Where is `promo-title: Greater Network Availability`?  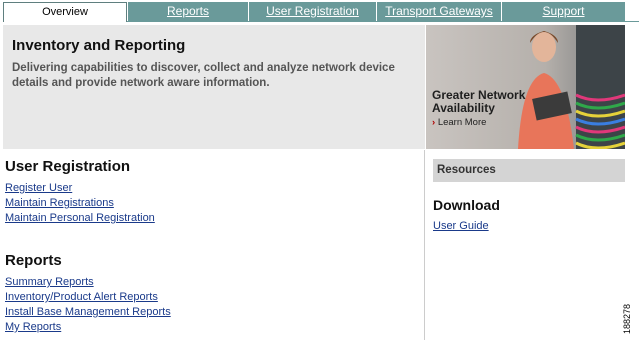 promo-title: Greater Network Availability is located at coordinates (478, 102).